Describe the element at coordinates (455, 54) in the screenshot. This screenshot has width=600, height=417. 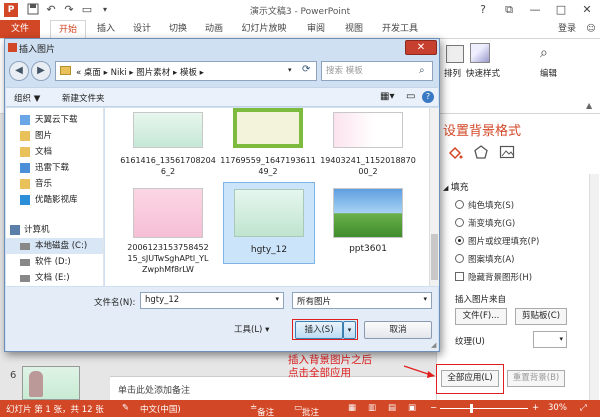
I see `arrange-icon` at that location.